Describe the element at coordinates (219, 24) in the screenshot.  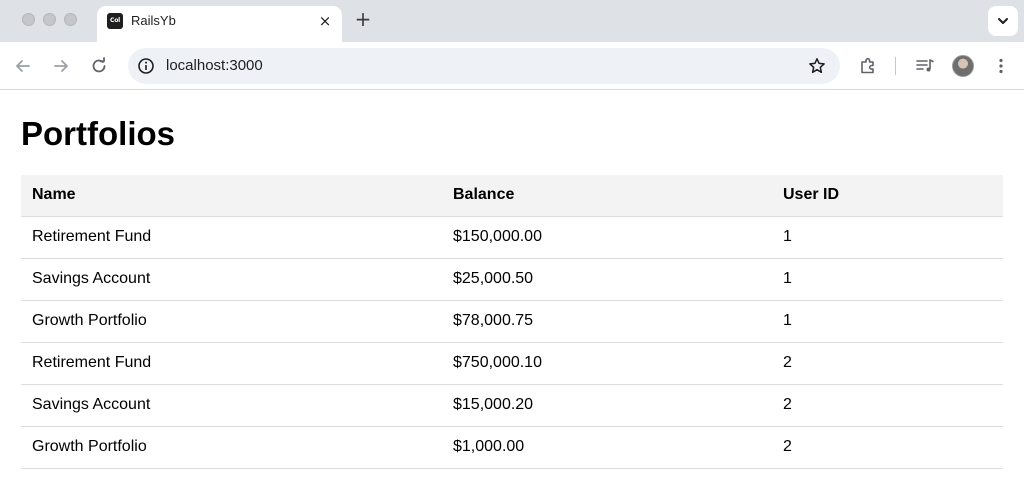
I see `active-tab: Col RailsYb ×` at that location.